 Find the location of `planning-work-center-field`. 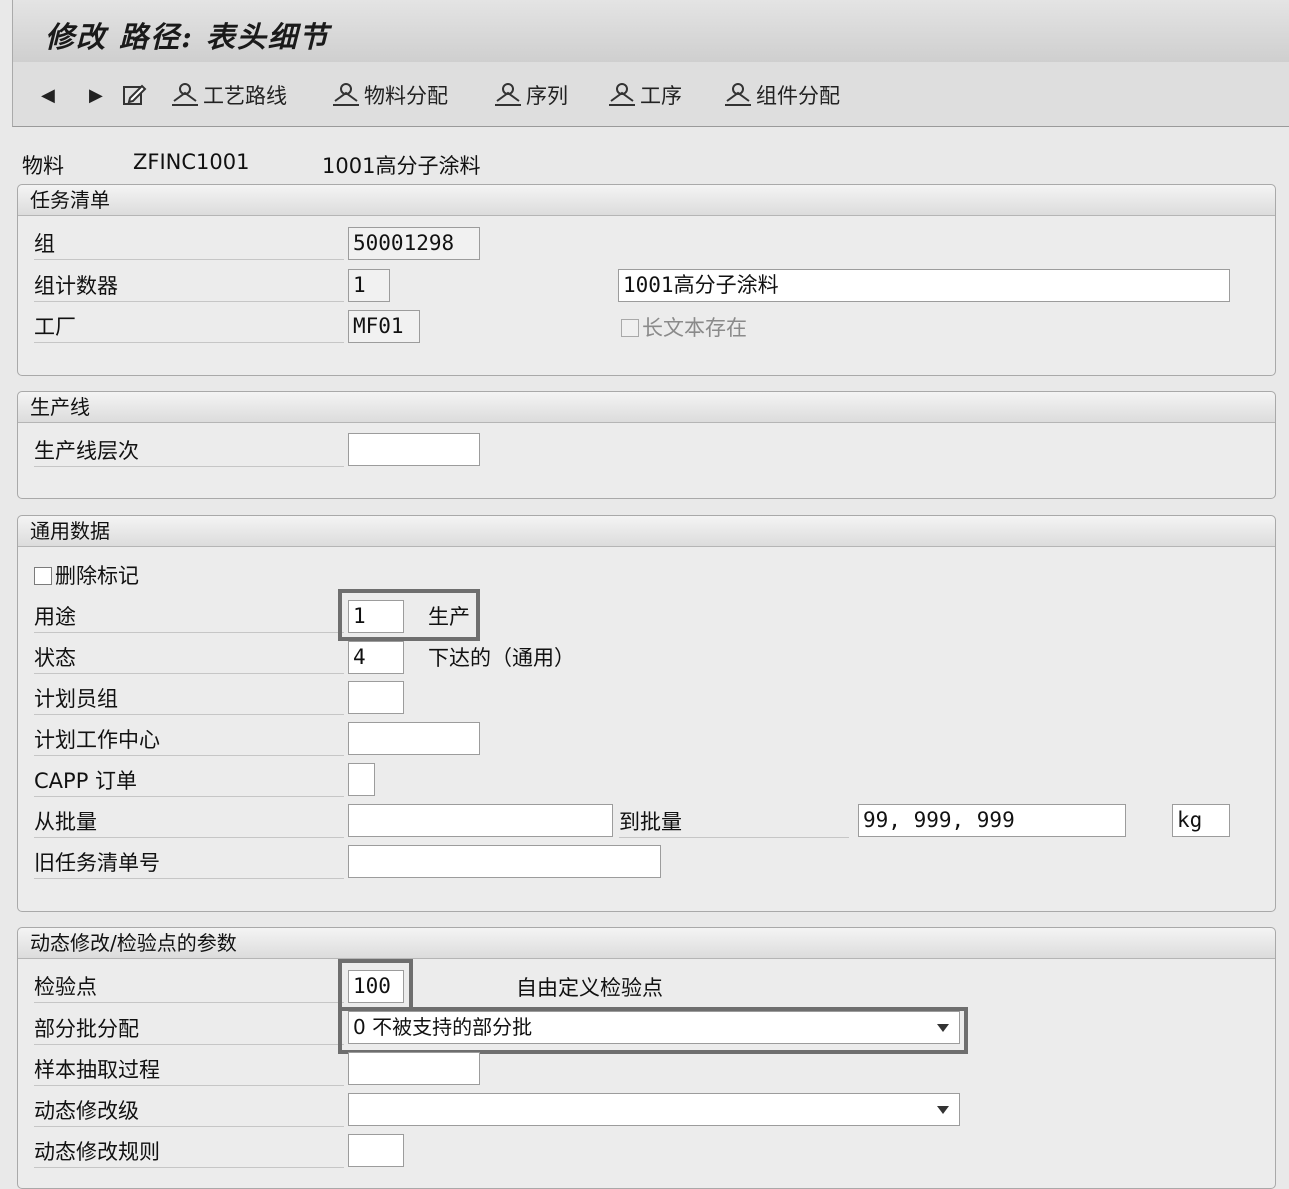

planning-work-center-field is located at coordinates (414, 738).